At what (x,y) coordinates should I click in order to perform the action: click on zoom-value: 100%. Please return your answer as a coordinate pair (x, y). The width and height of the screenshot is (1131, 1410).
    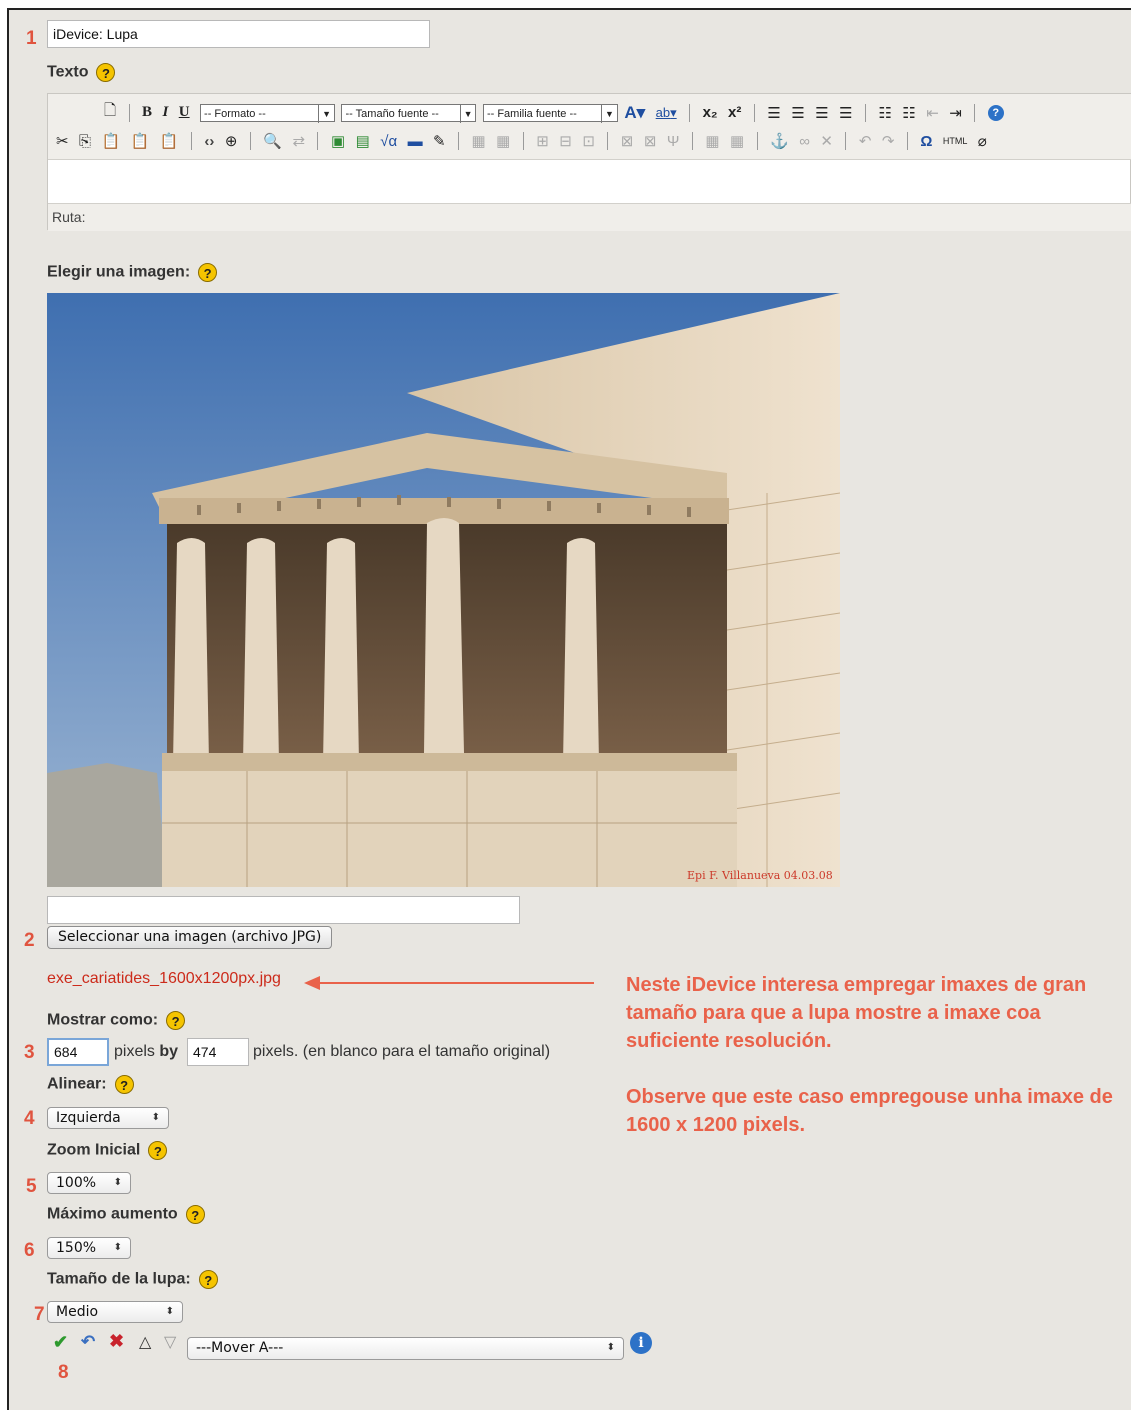
    Looking at the image, I should click on (76, 1183).